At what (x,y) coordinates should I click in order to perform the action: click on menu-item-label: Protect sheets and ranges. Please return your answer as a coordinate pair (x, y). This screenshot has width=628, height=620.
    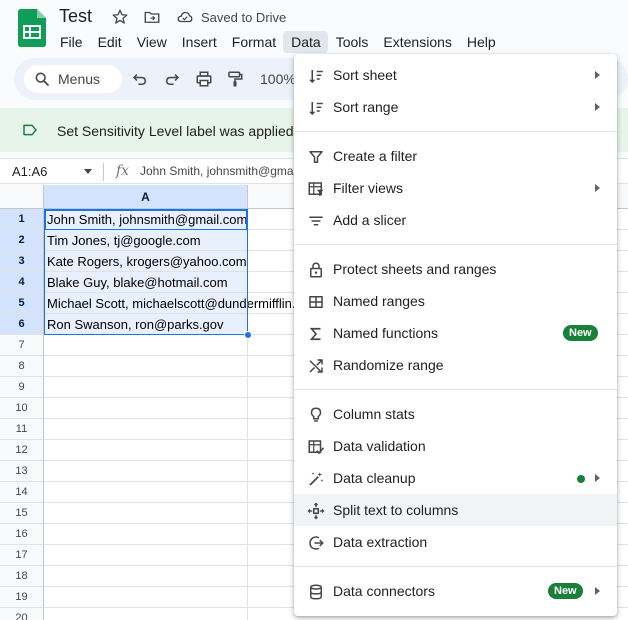
    Looking at the image, I should click on (415, 269).